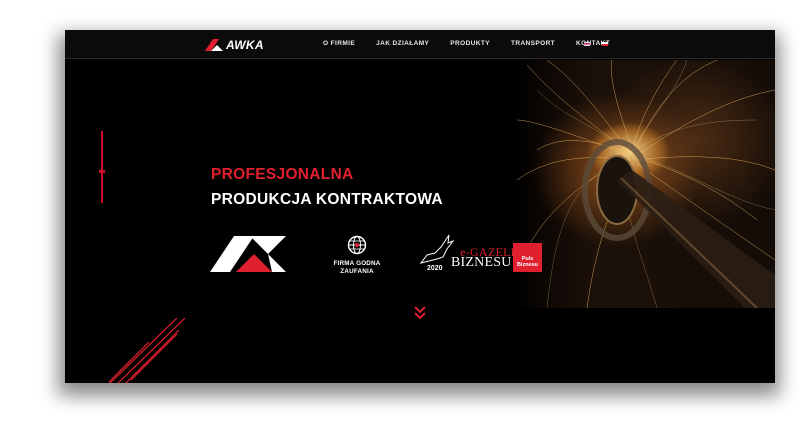 Image resolution: width=800 pixels, height=446 pixels. What do you see at coordinates (150, 350) in the screenshot?
I see `decorative-diagonal-lines` at bounding box center [150, 350].